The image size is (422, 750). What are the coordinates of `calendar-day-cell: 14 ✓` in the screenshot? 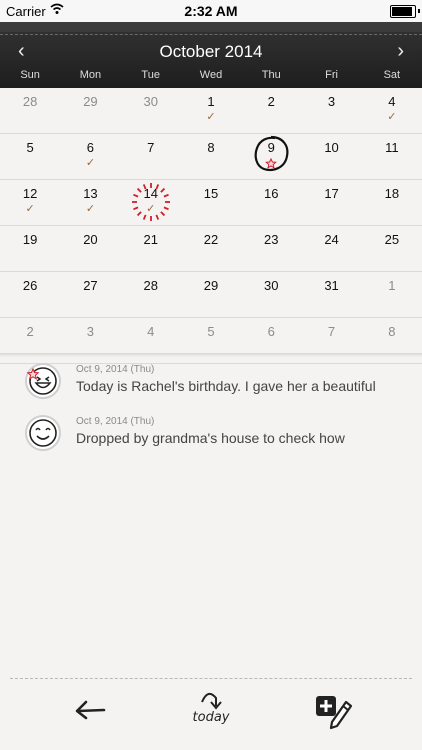 It's located at (151, 202).